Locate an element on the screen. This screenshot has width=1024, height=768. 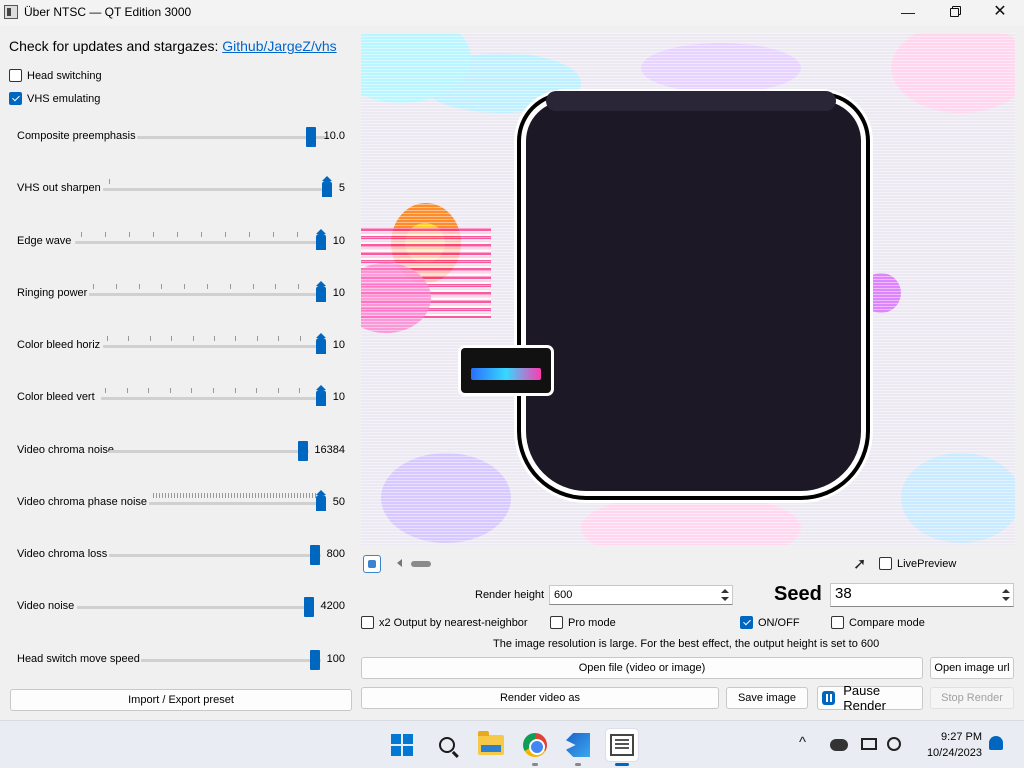
display-icon is located at coordinates (869, 744).